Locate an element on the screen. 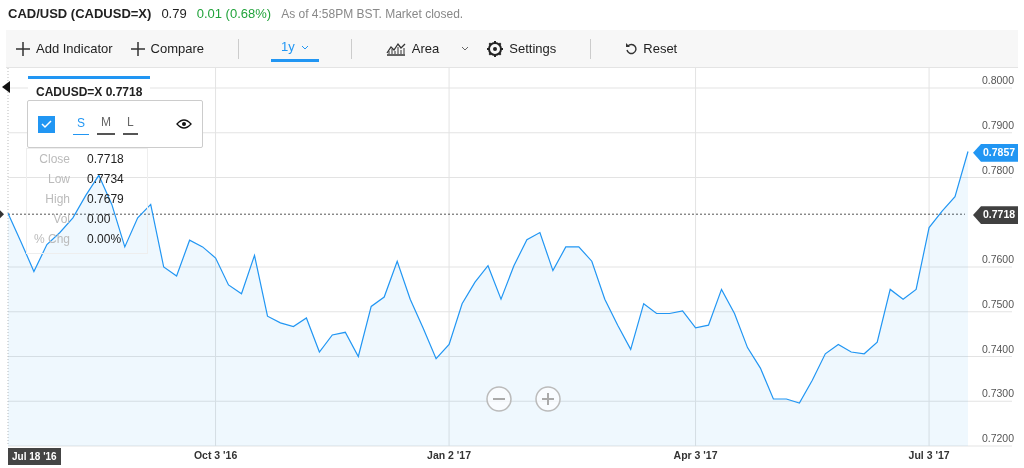  toolbar-button: Add Indicator is located at coordinates (64, 48).